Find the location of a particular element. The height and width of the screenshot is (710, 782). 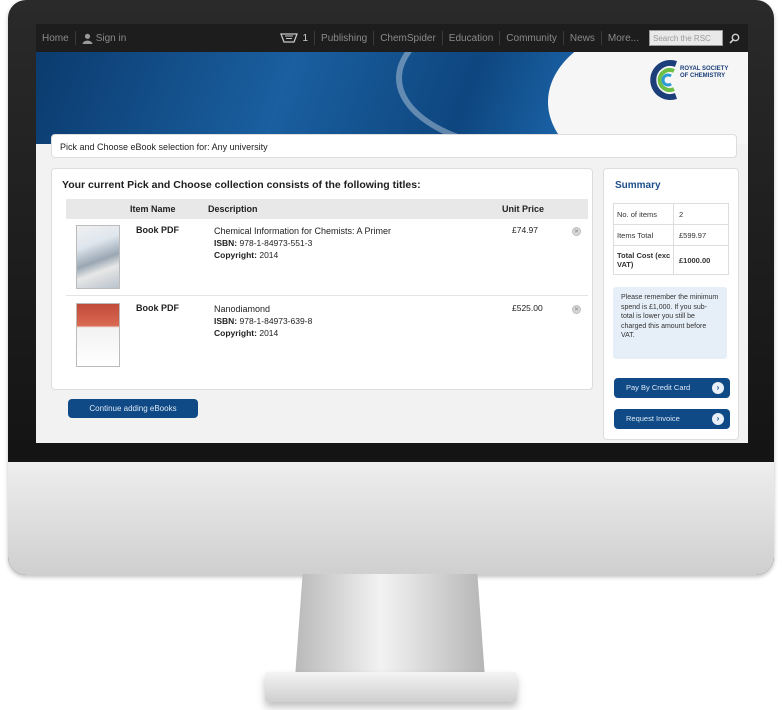

nav-home: Home is located at coordinates (55, 38).